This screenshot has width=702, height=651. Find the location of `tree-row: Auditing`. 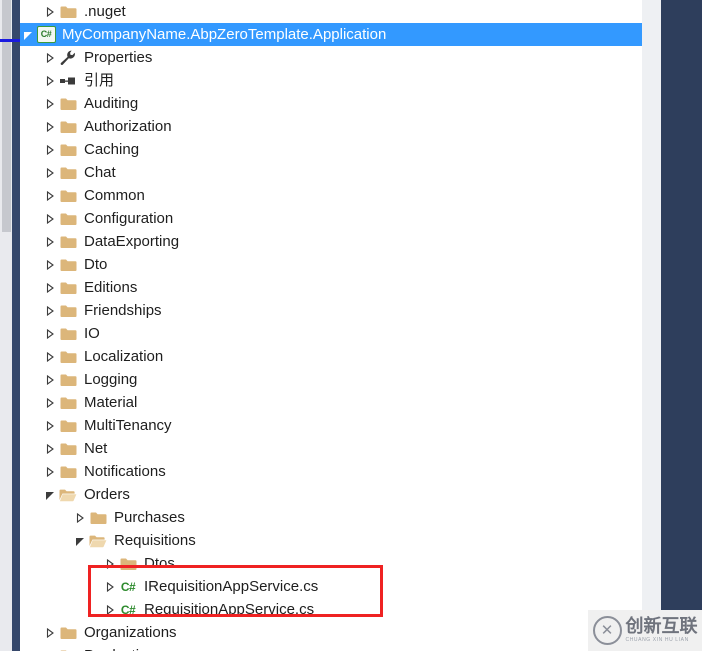

tree-row: Auditing is located at coordinates (331, 103).